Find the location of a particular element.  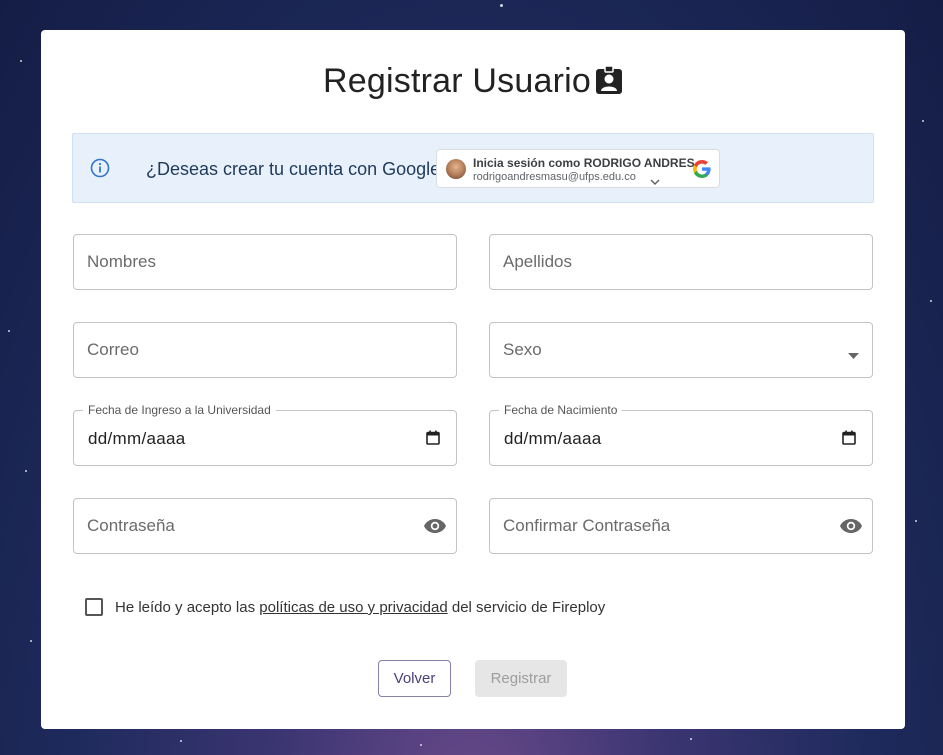

confirmar-contrasena-field: Confirmar Contraseña is located at coordinates (681, 526).